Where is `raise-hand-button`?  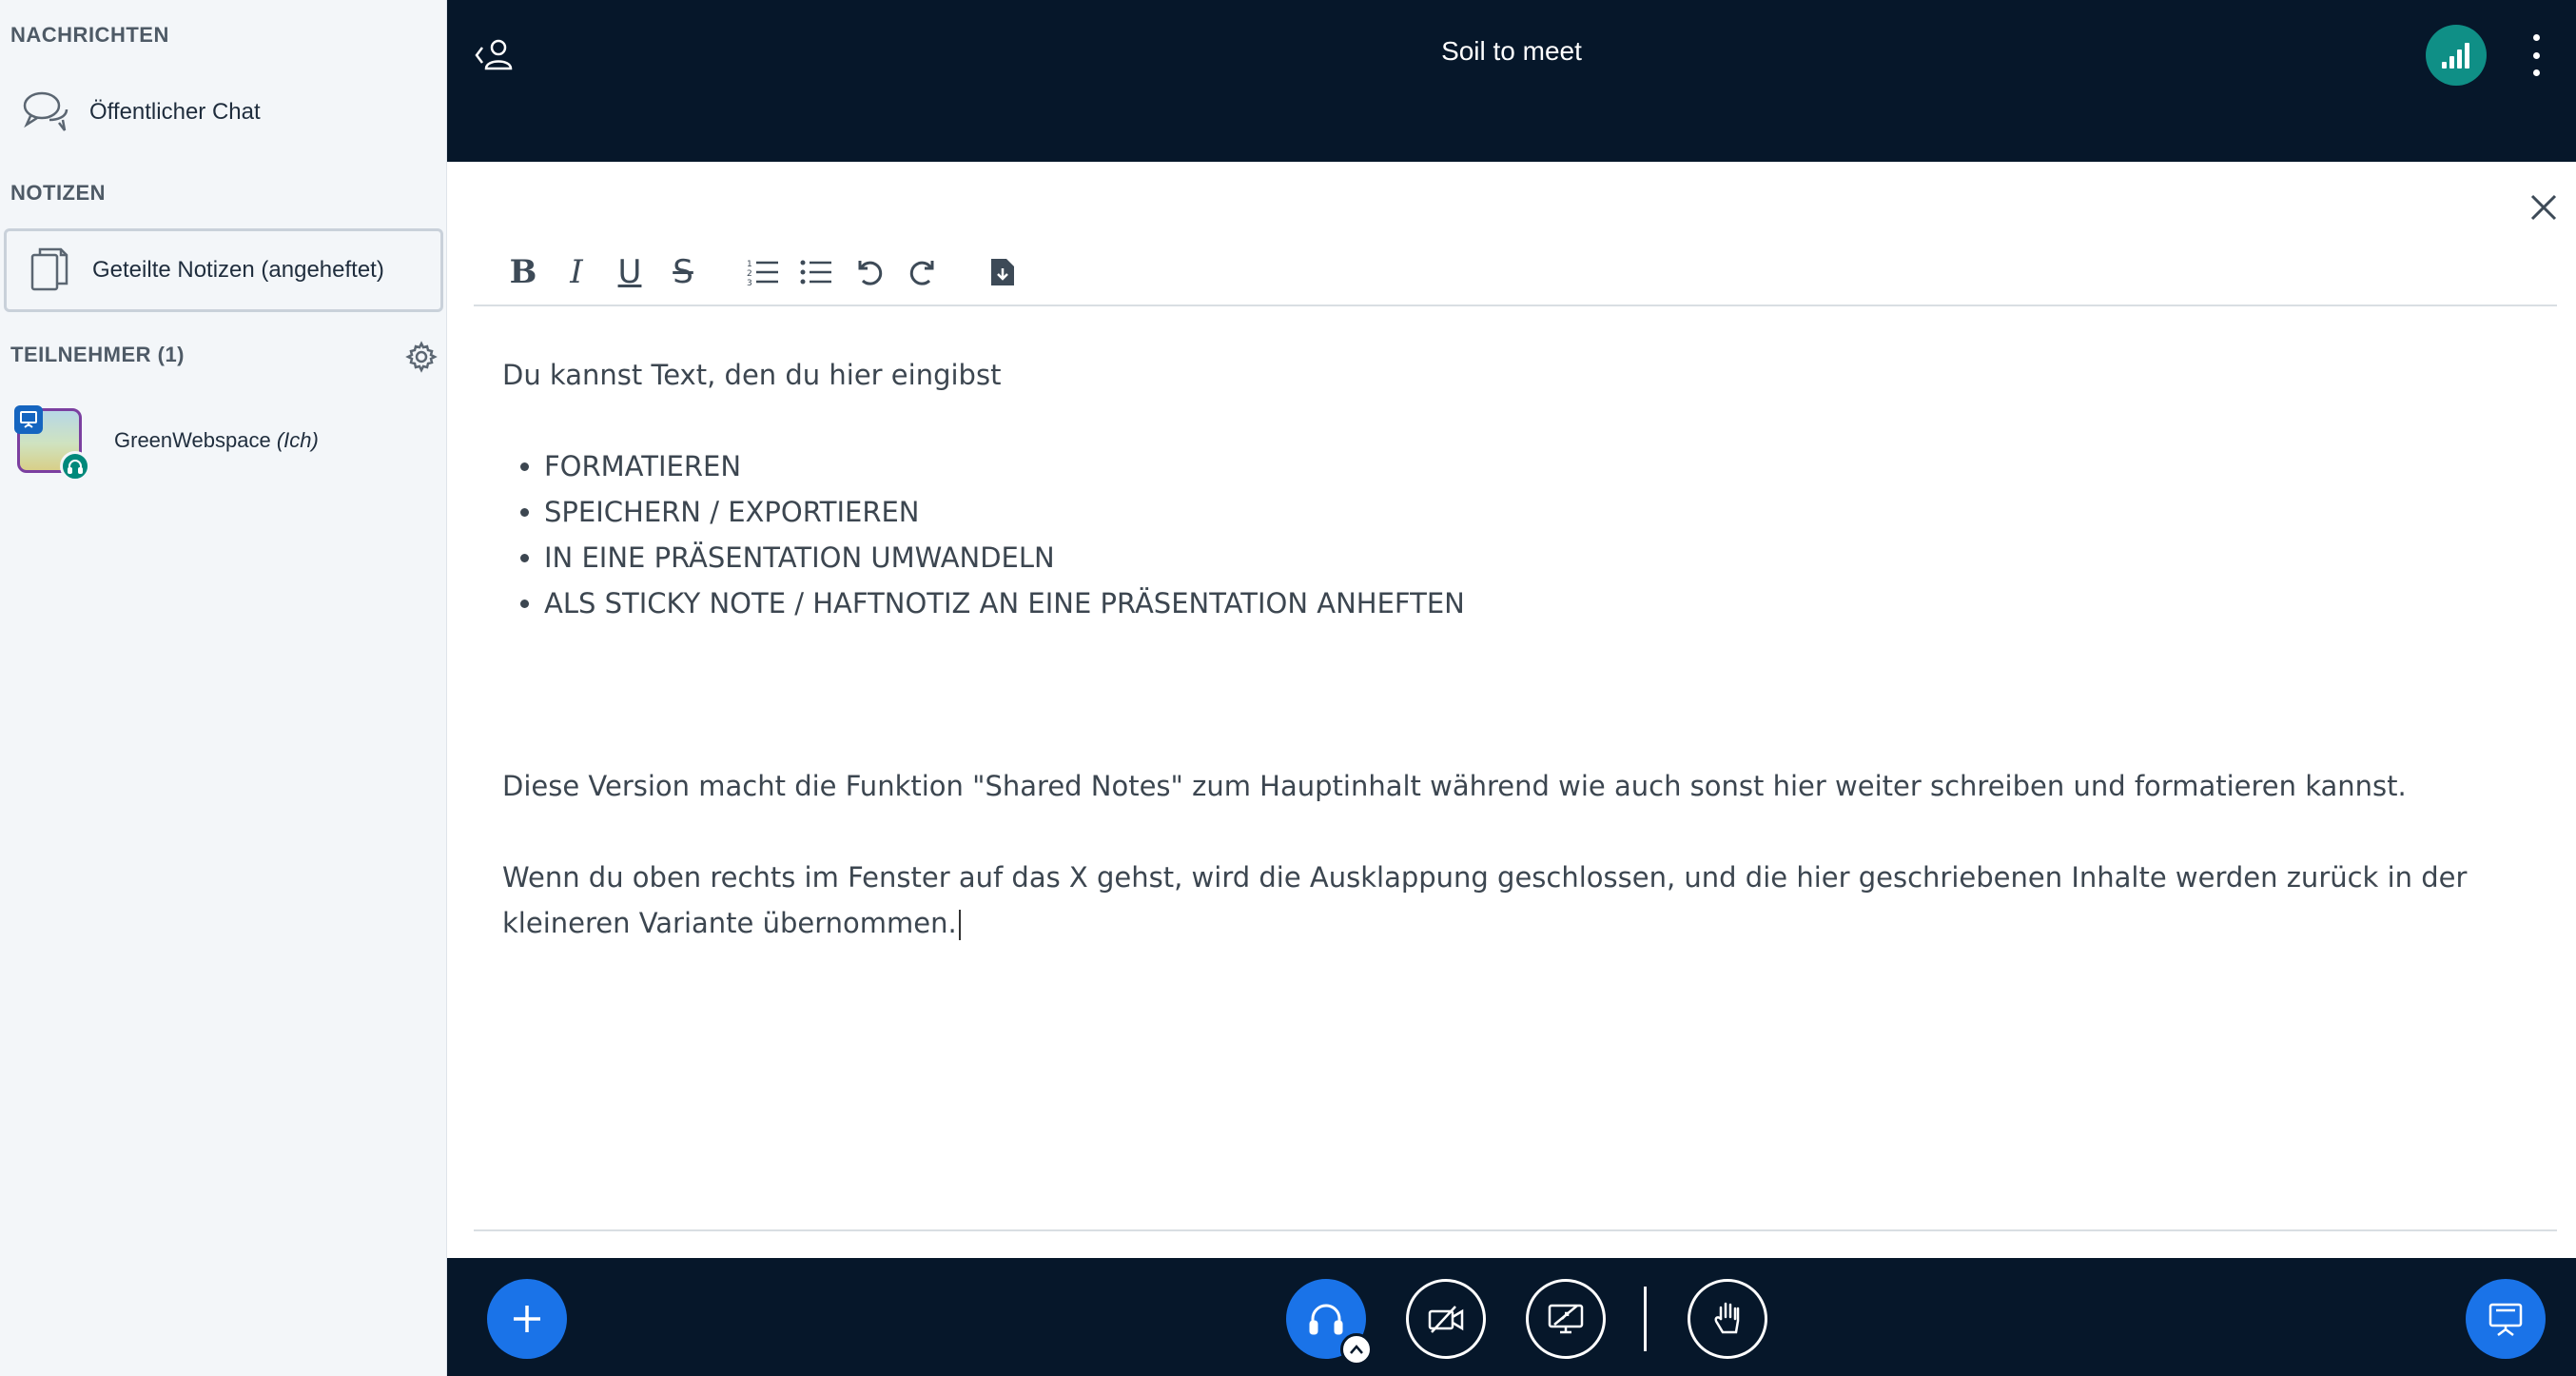 raise-hand-button is located at coordinates (1728, 1319).